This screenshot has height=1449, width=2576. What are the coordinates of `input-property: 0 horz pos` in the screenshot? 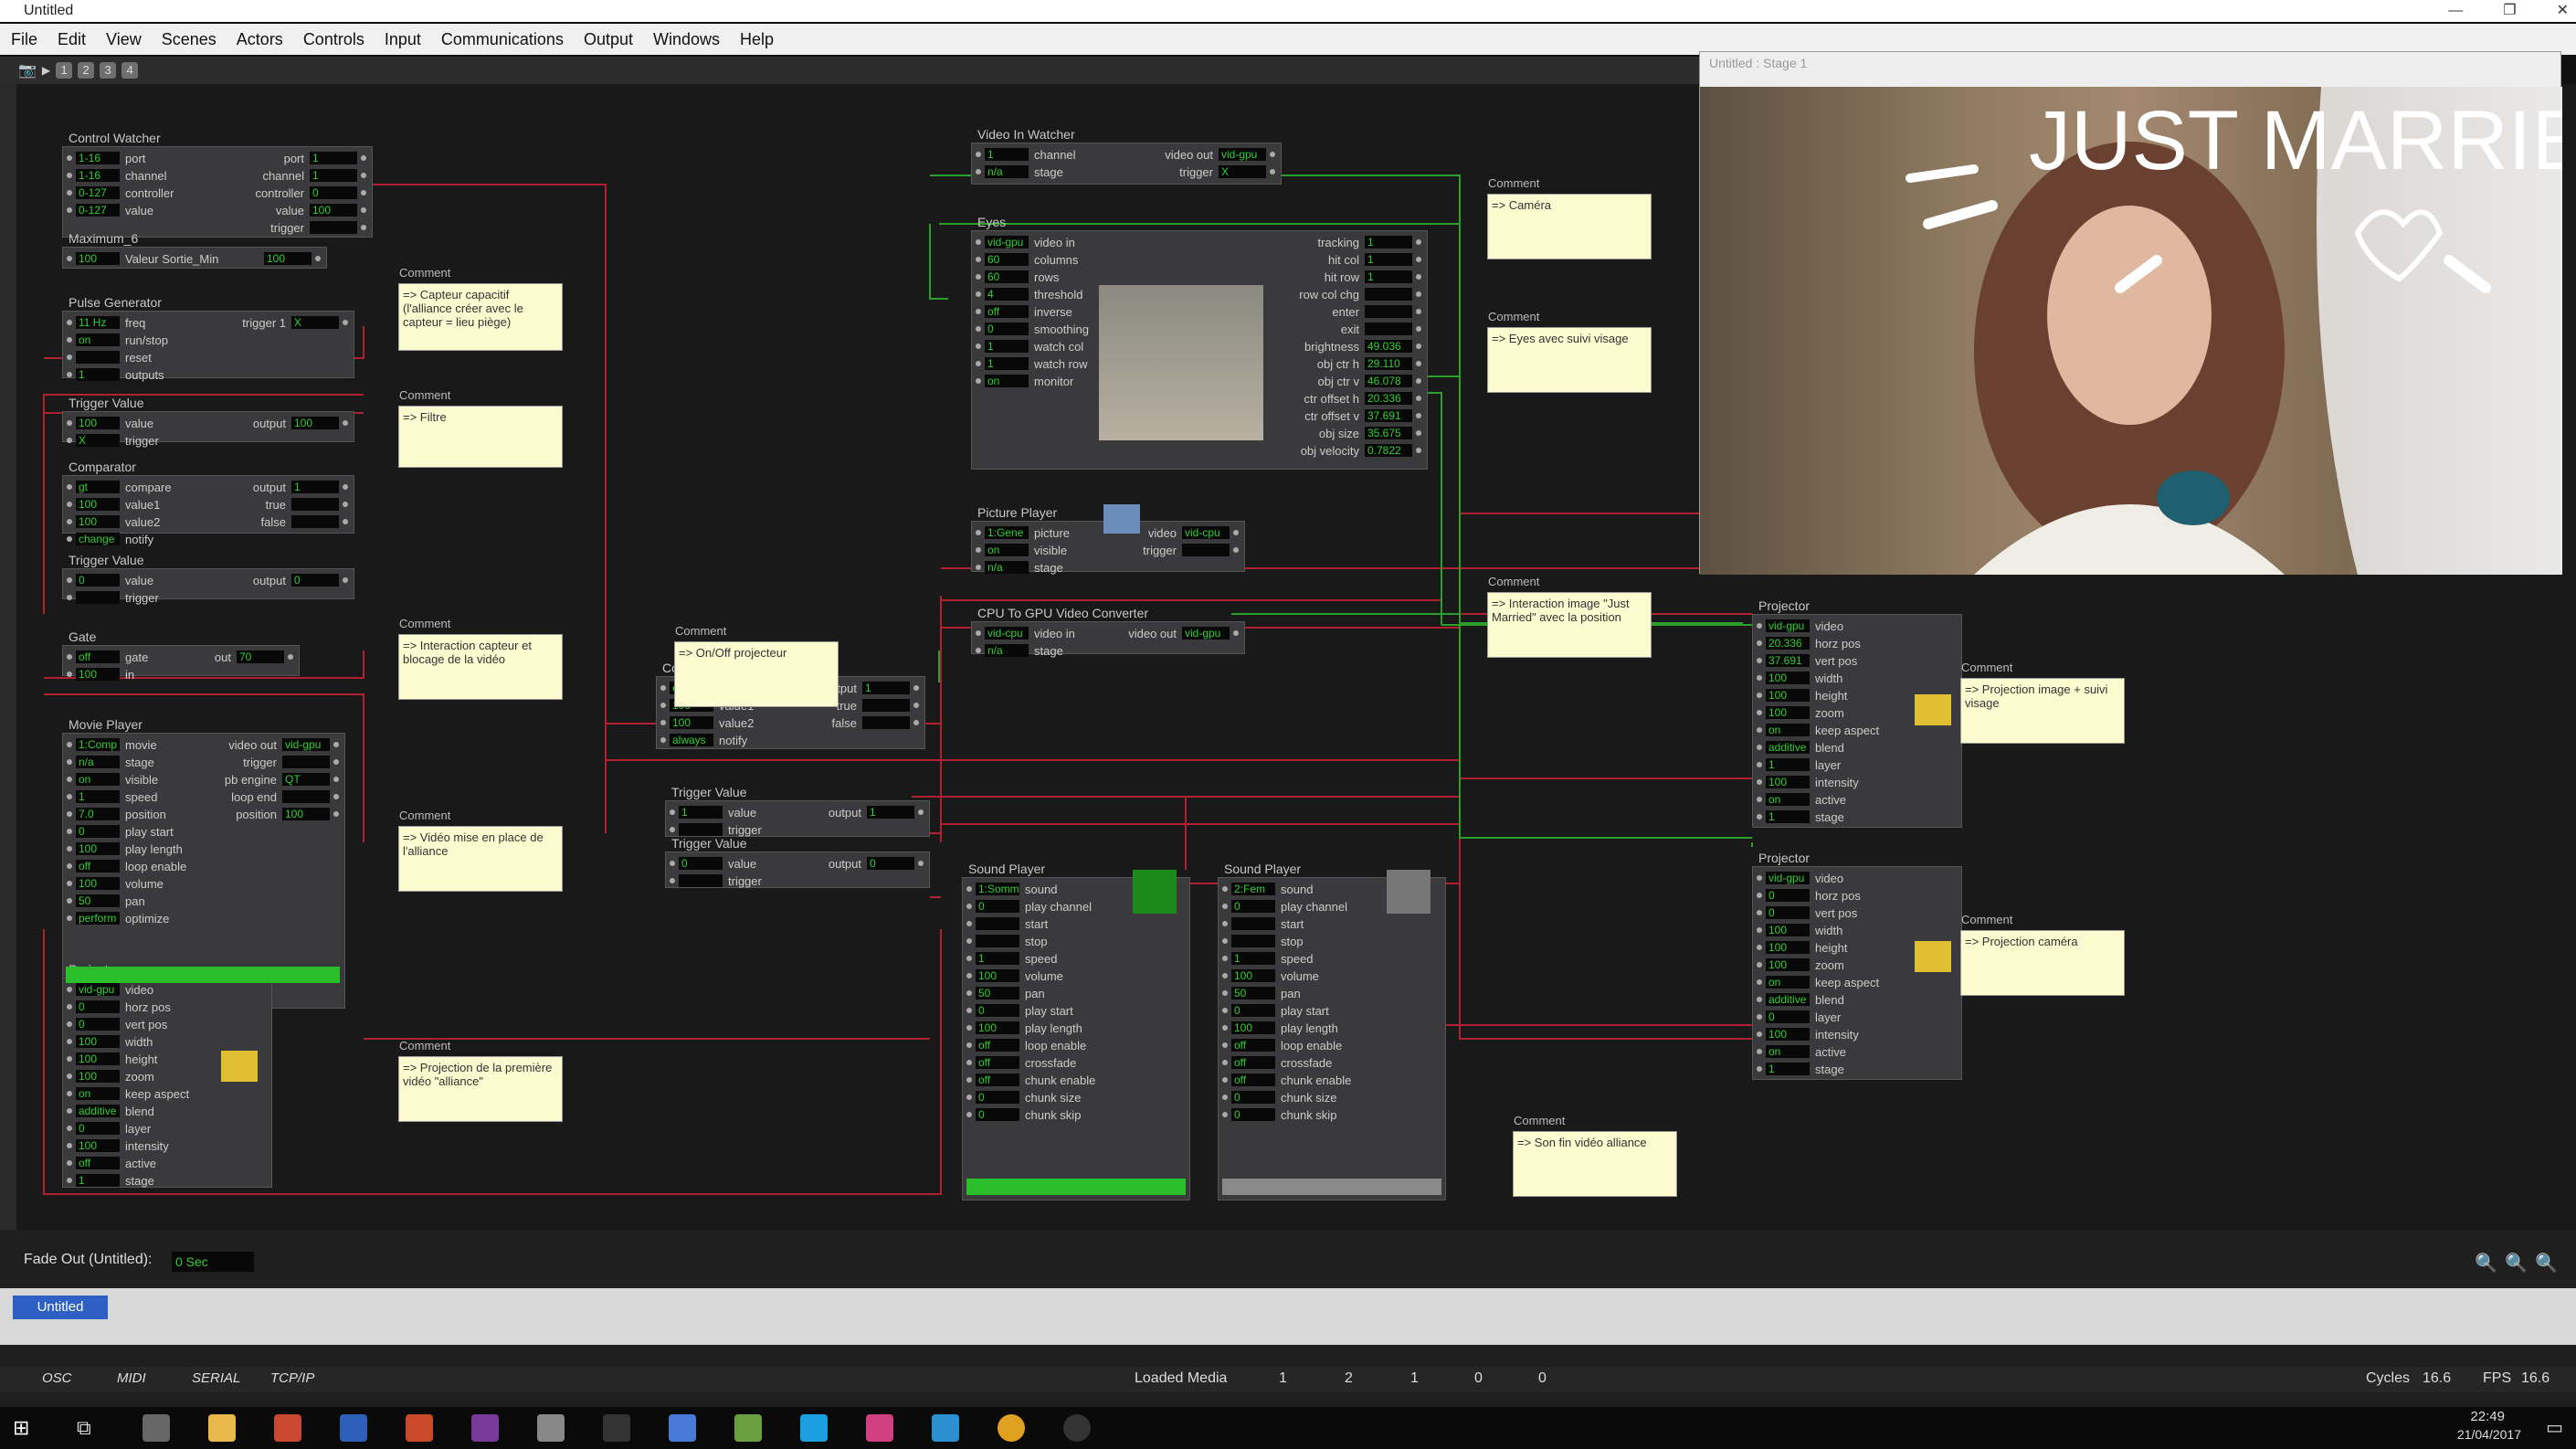 It's located at (1809, 895).